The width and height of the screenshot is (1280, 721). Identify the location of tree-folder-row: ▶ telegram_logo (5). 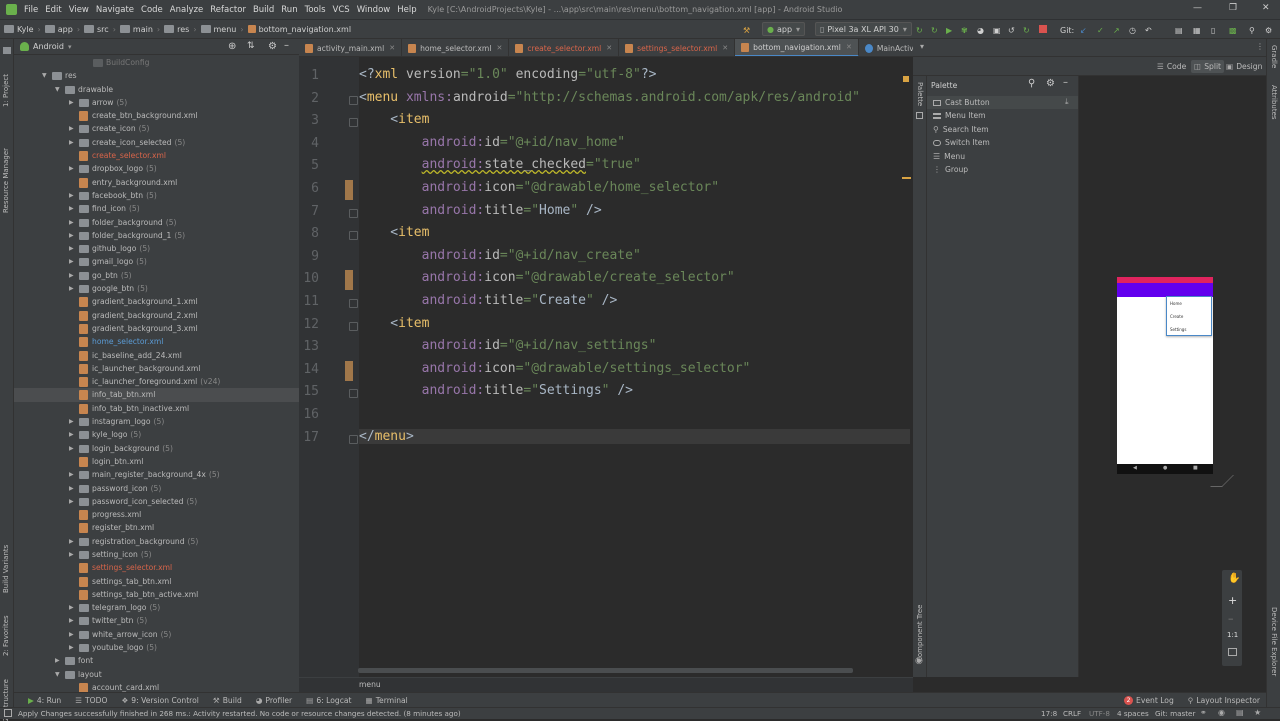
(156, 607).